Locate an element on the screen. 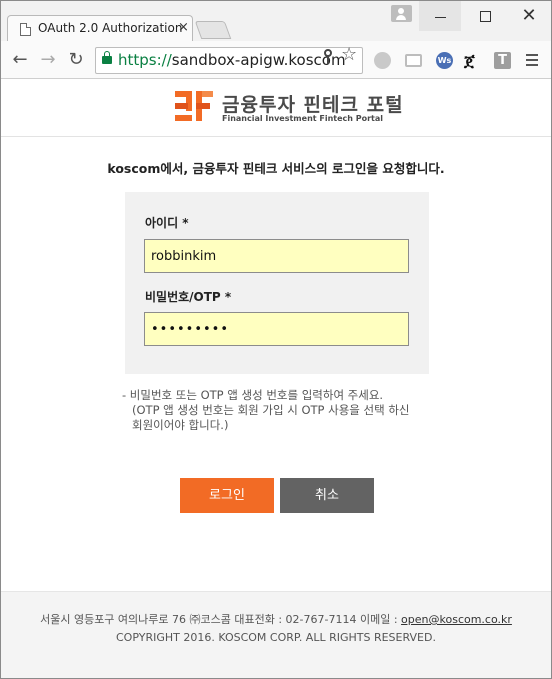 This screenshot has height=679, width=552. key-icon is located at coordinates (328, 56).